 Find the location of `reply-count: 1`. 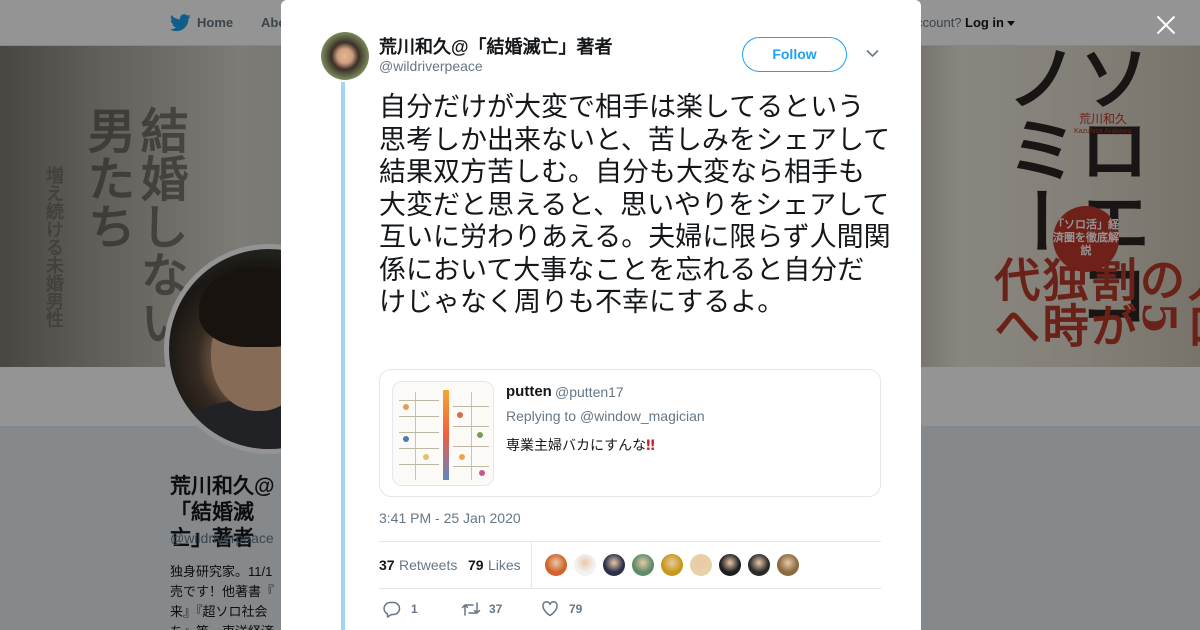

reply-count: 1 is located at coordinates (414, 609).